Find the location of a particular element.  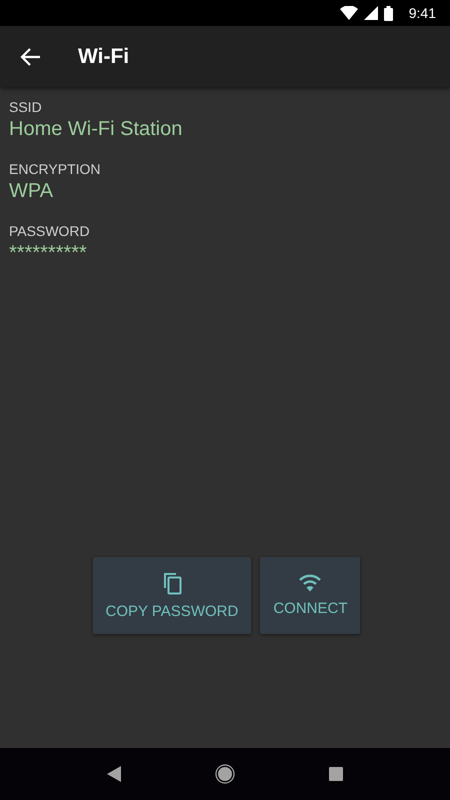

back-nav-button is located at coordinates (114, 774).